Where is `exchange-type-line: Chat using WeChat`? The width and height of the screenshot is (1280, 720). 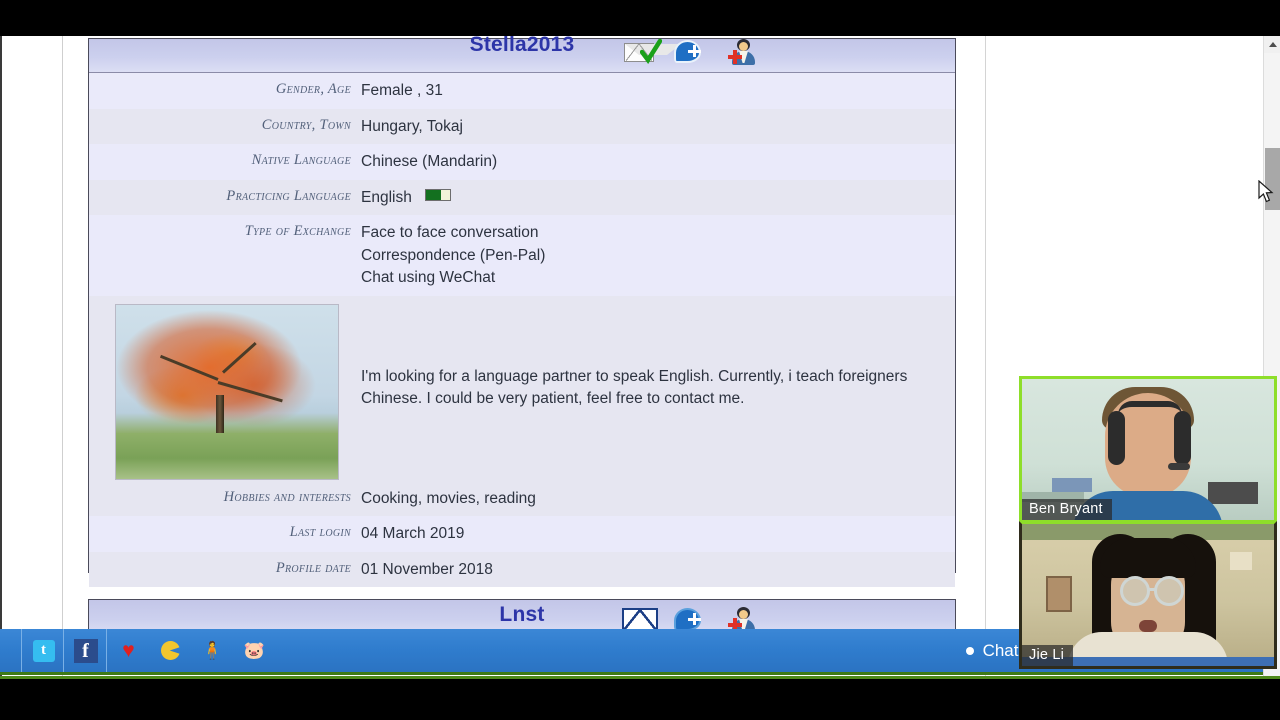 exchange-type-line: Chat using WeChat is located at coordinates (428, 277).